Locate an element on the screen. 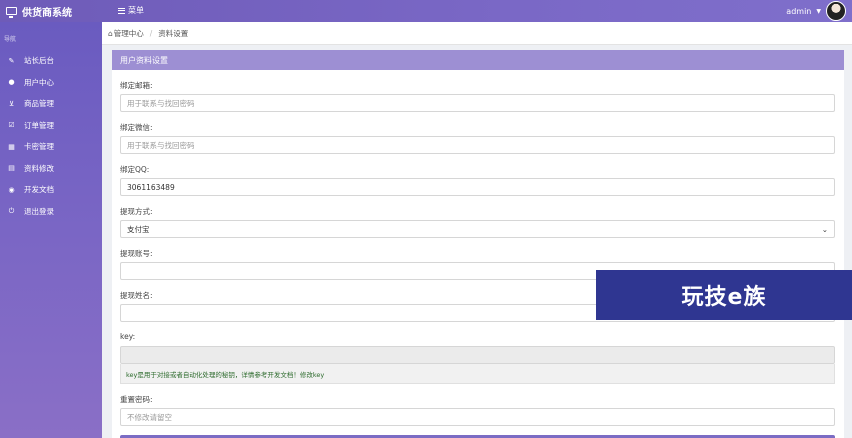  hamburger-icon is located at coordinates (121, 10).